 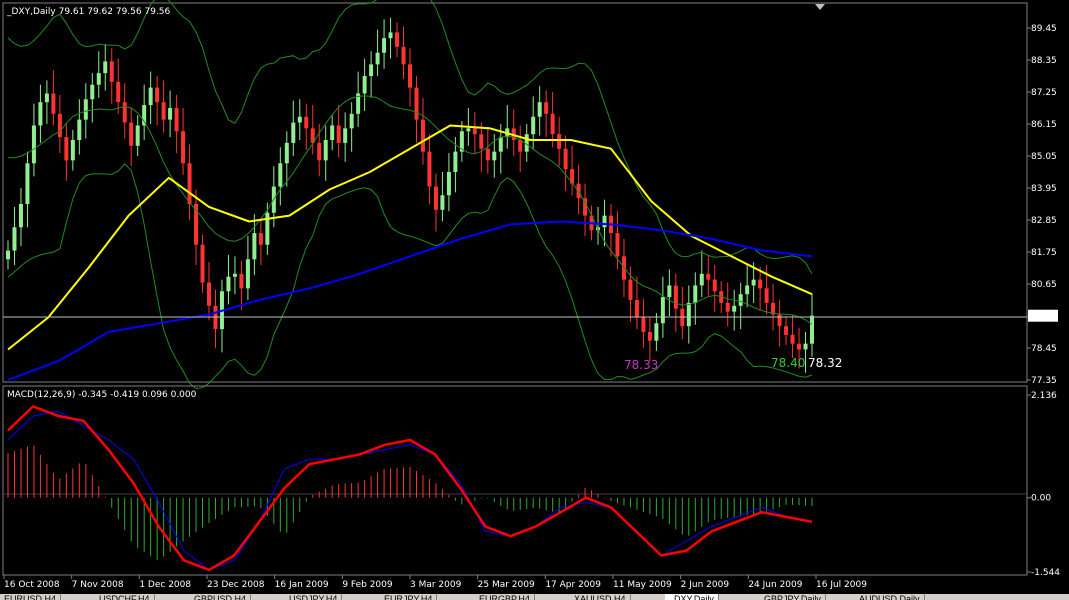 I want to click on macd-tick-label: -1.544, so click(x=1045, y=573).